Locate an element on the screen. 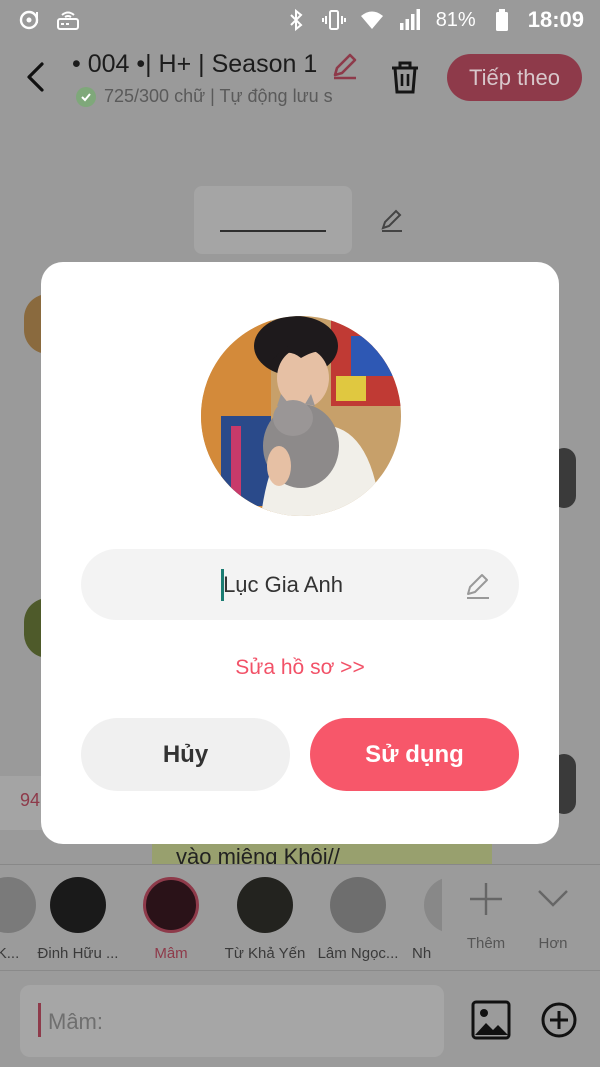 The height and width of the screenshot is (1067, 600). word-count-text: 725/300 chữ | Tự động lưu s is located at coordinates (218, 96).